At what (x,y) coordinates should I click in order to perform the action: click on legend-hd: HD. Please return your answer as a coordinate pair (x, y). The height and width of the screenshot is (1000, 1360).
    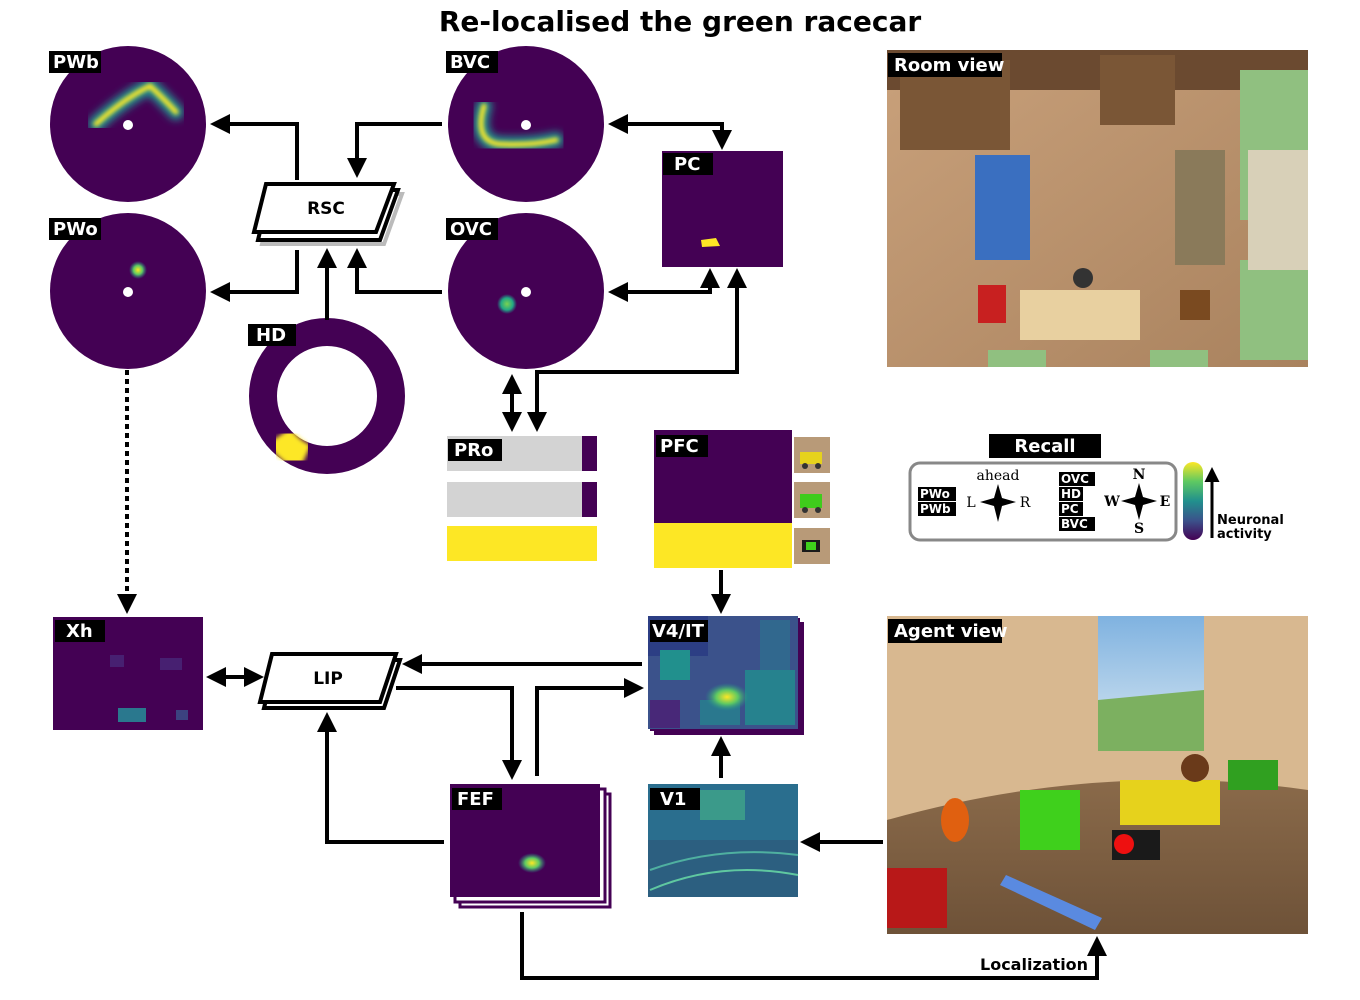
    Looking at the image, I should click on (1071, 494).